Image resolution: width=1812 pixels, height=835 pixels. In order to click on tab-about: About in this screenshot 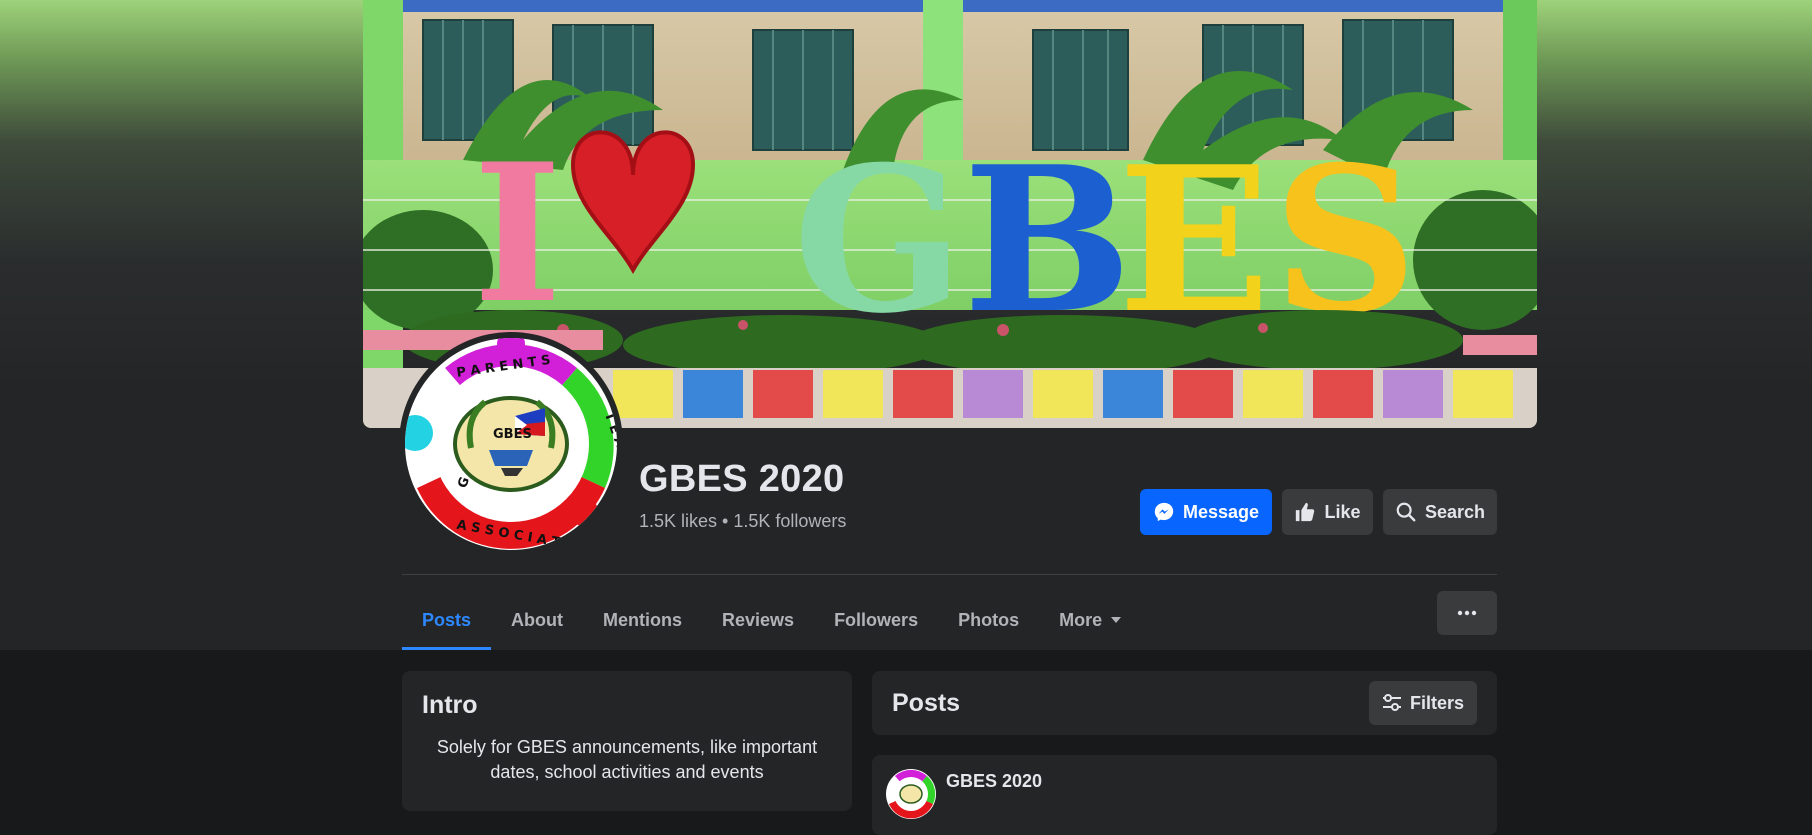, I will do `click(537, 620)`.